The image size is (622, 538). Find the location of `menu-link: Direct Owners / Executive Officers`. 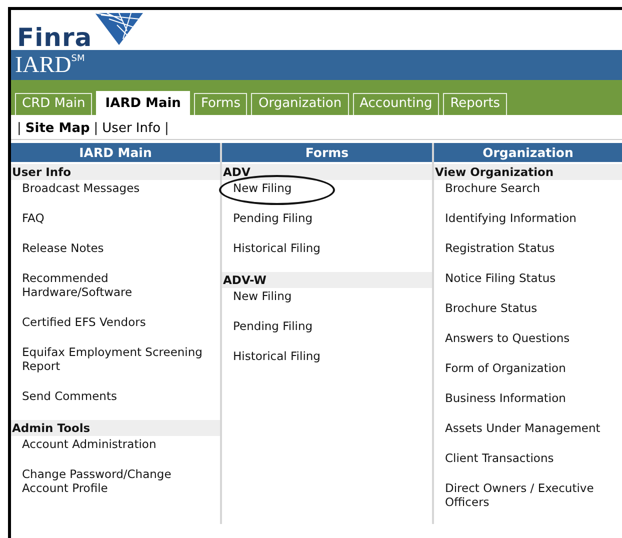

menu-link: Direct Owners / Executive Officers is located at coordinates (528, 502).